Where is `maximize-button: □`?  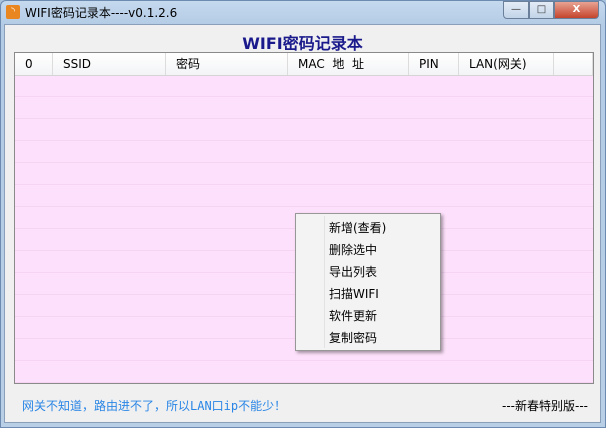
maximize-button: □ is located at coordinates (541, 10).